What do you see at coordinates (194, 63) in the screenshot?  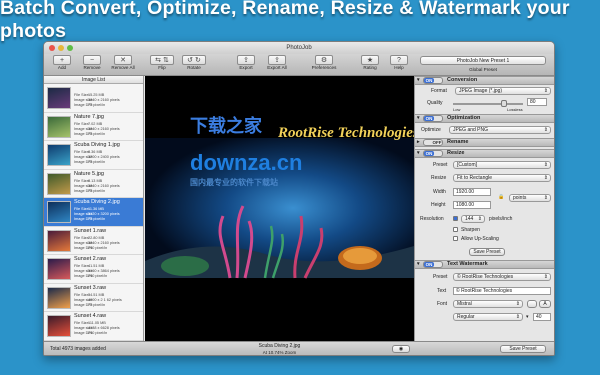 I see `rotate-button: ↺ ↻ Rotate` at bounding box center [194, 63].